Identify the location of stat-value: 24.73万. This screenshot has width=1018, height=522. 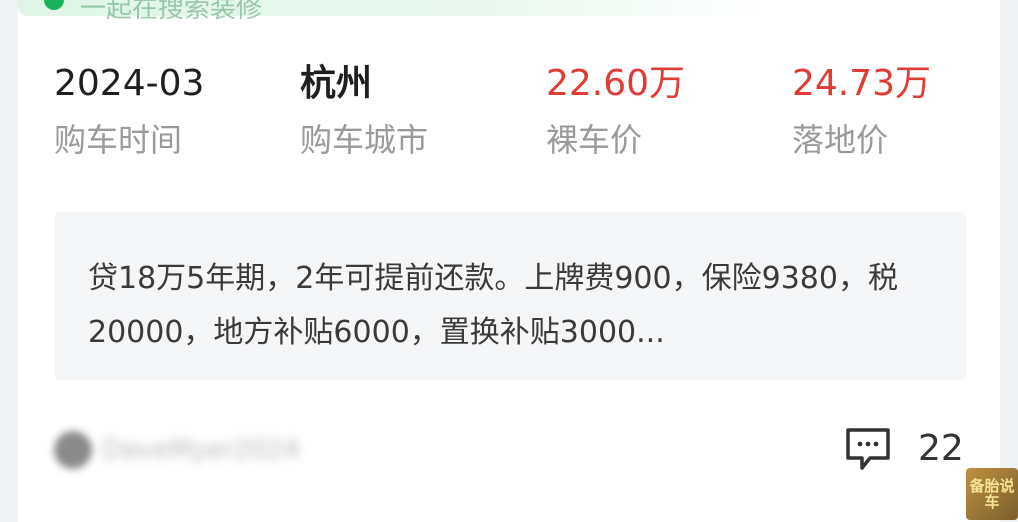
(862, 83).